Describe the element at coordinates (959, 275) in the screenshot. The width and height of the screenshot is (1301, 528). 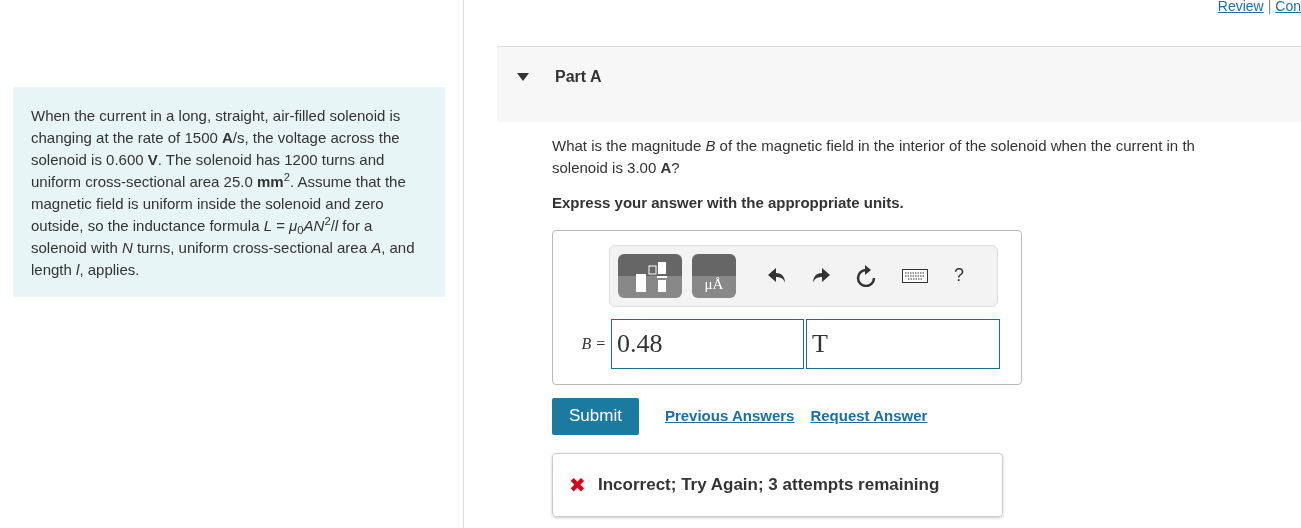
I see `help-button: ?` at that location.